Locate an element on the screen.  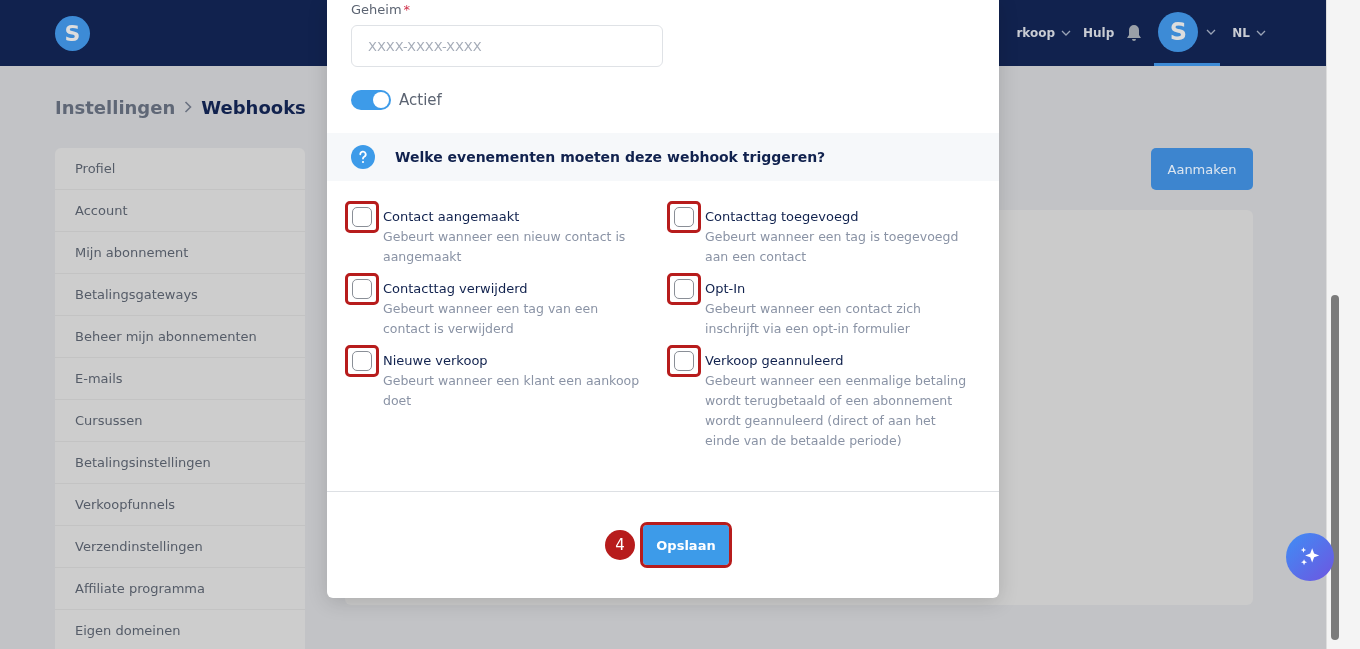
event-label: Contacttag toegevoegd is located at coordinates (782, 217).